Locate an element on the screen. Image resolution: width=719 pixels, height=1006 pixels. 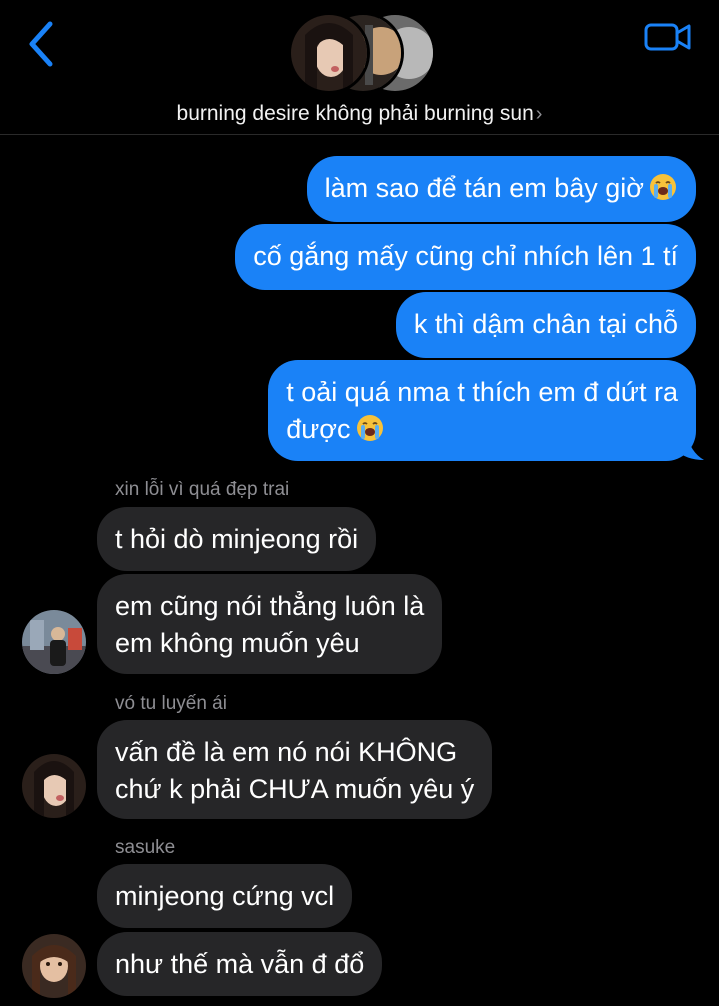
message-text: k thì dậm chân tại chỗ is located at coordinates (545, 324).